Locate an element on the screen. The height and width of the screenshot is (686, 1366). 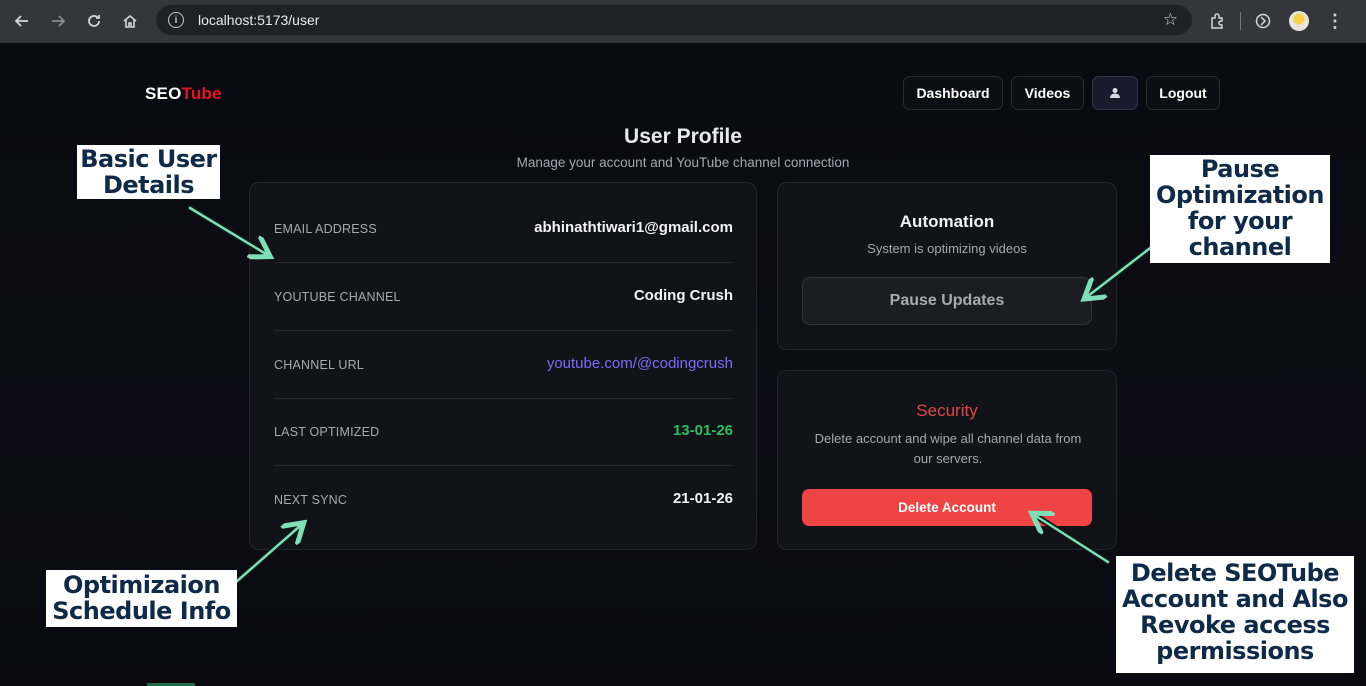
annotation-line: Pause is located at coordinates (1240, 169).